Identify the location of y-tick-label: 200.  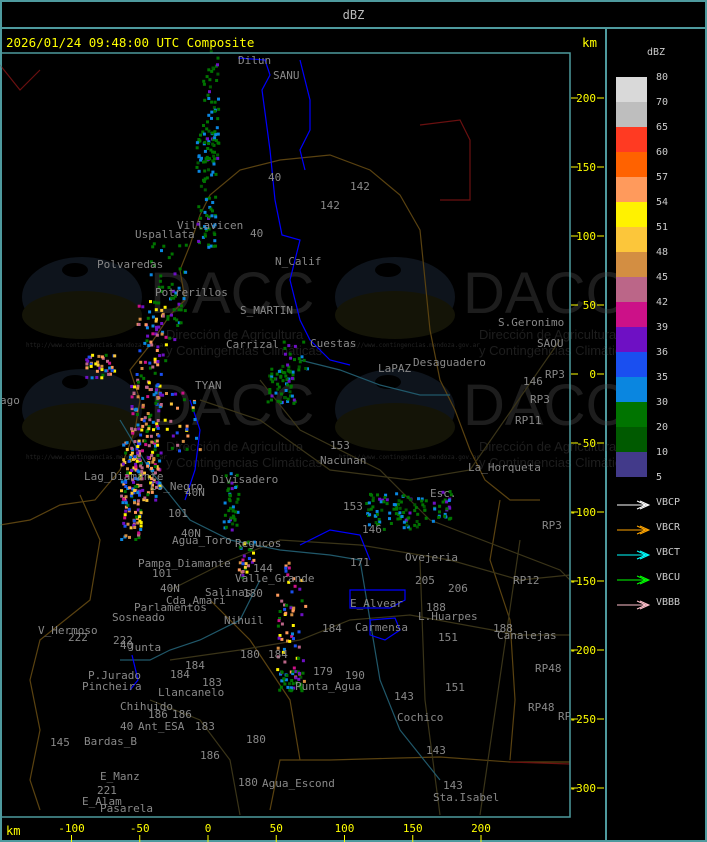
(586, 98).